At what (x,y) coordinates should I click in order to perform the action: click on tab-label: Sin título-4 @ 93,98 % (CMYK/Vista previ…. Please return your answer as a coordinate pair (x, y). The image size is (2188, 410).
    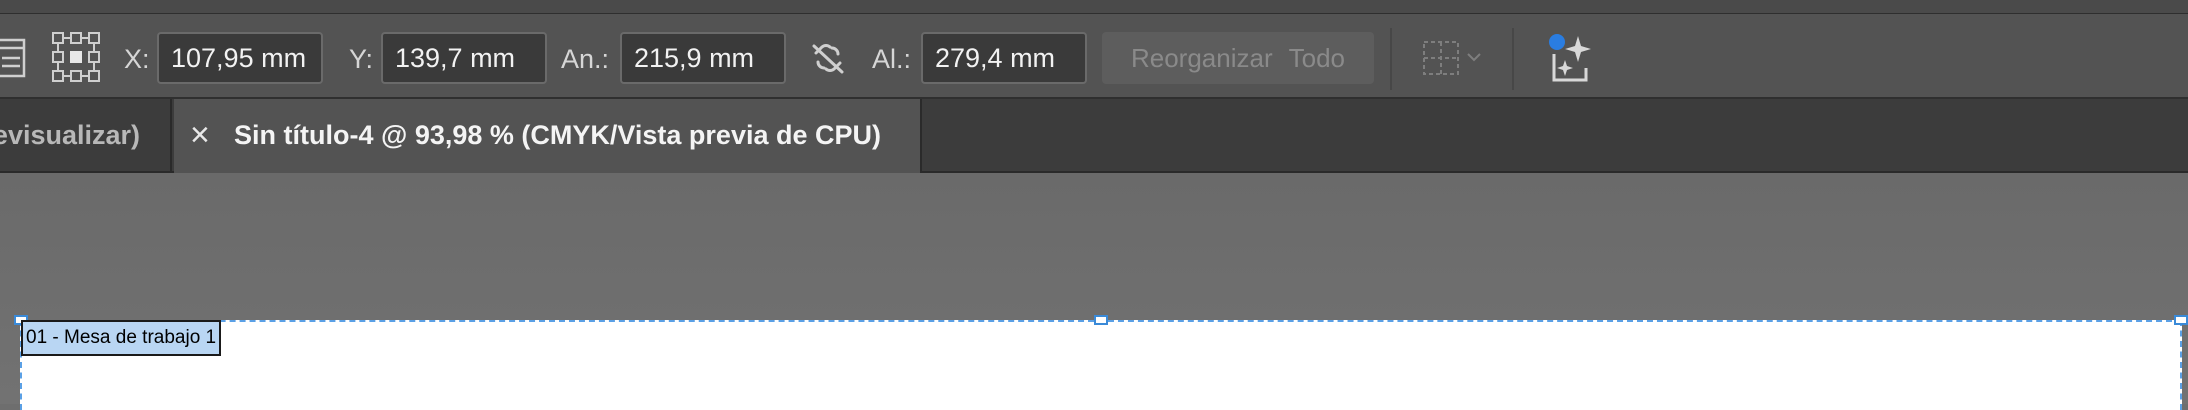
    Looking at the image, I should click on (557, 135).